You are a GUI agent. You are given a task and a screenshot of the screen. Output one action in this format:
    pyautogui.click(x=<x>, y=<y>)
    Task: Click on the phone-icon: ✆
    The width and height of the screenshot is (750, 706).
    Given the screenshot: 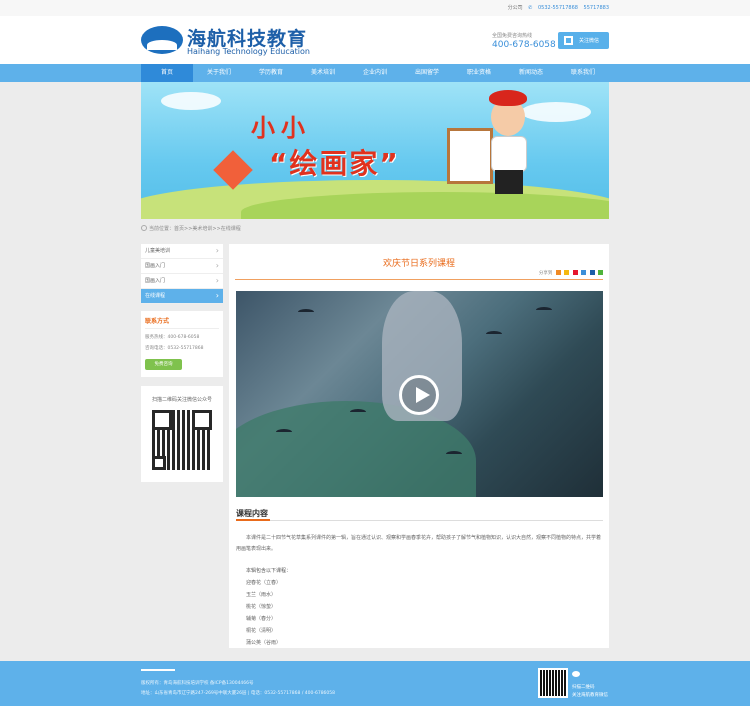 What is the action you would take?
    pyautogui.click(x=530, y=8)
    